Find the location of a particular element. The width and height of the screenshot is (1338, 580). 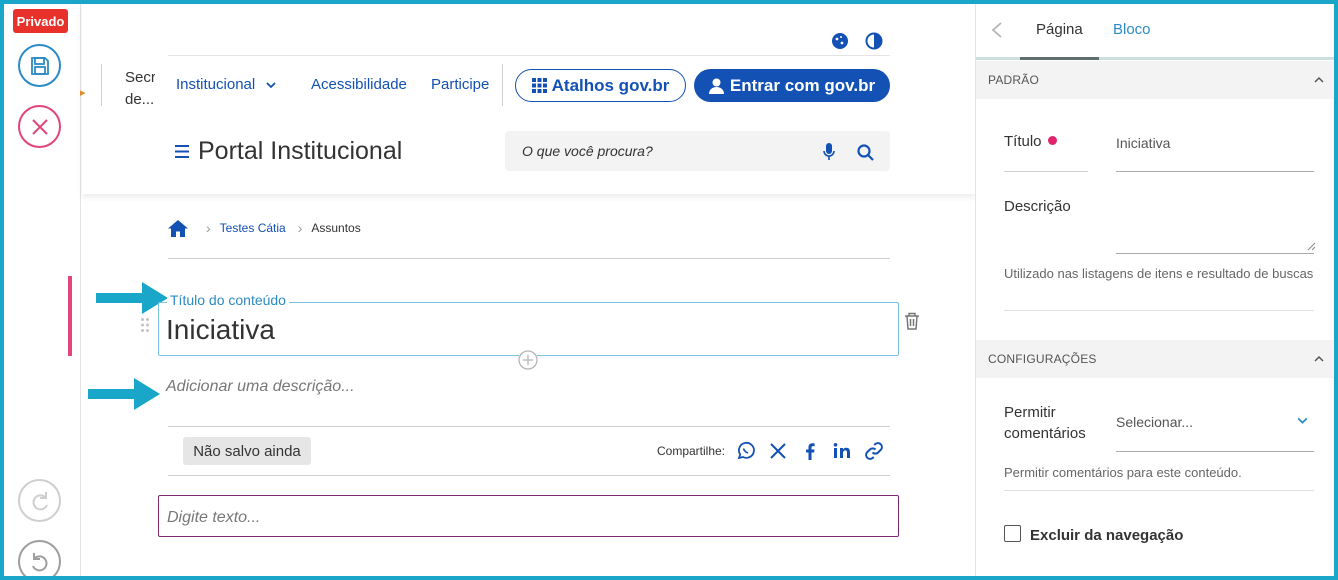

drag-handle-icon is located at coordinates (145, 325).